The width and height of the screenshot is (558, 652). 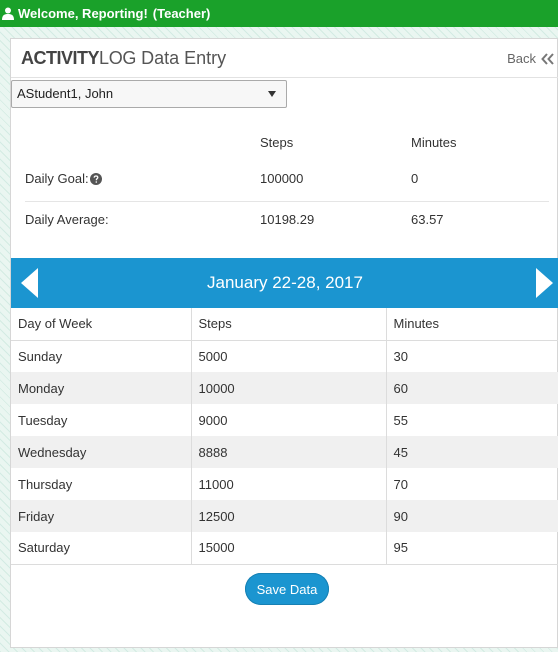 I want to click on steps-cell: 12500, so click(x=289, y=516).